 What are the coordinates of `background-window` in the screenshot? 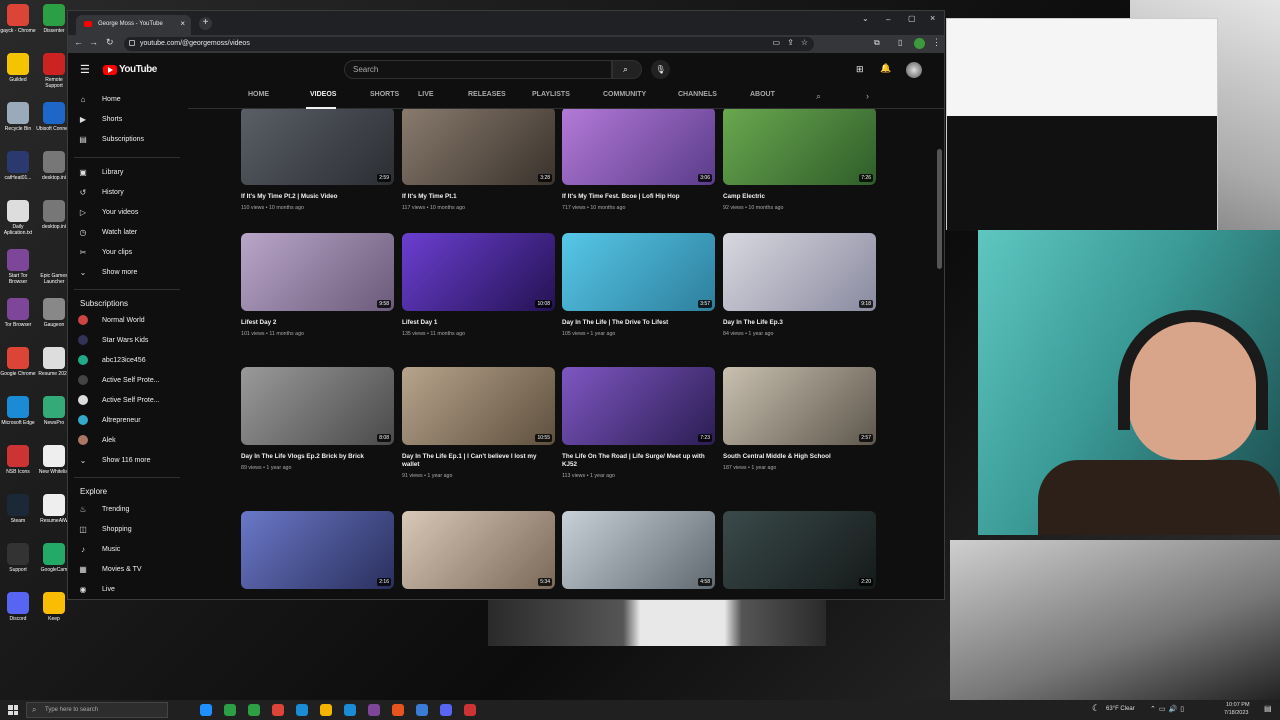 It's located at (1082, 124).